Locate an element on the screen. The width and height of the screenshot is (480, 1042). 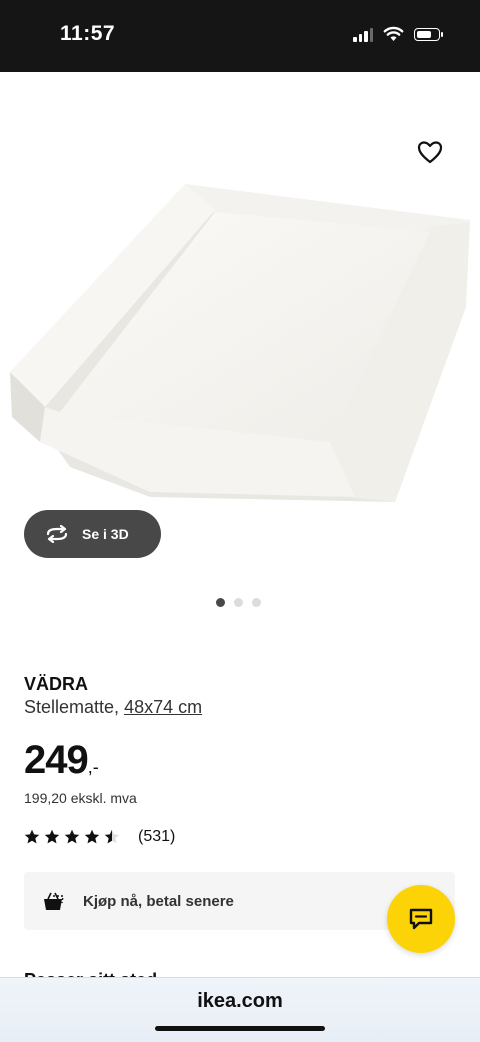
view-3d-label: Se i 3D is located at coordinates (105, 534).